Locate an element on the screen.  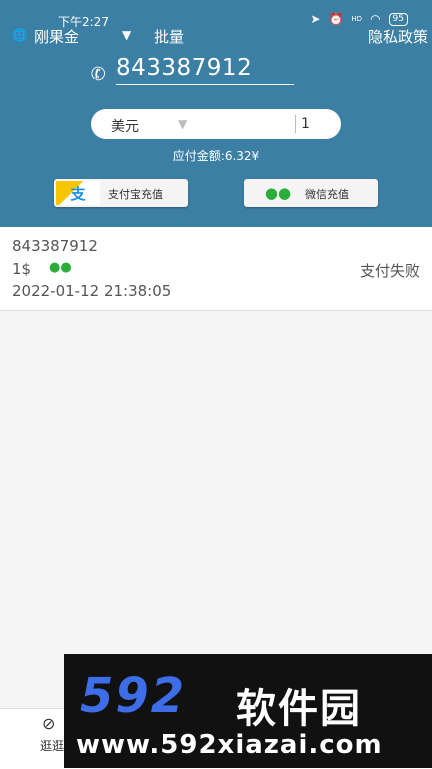
signal-hd-label: HD is located at coordinates (357, 19).